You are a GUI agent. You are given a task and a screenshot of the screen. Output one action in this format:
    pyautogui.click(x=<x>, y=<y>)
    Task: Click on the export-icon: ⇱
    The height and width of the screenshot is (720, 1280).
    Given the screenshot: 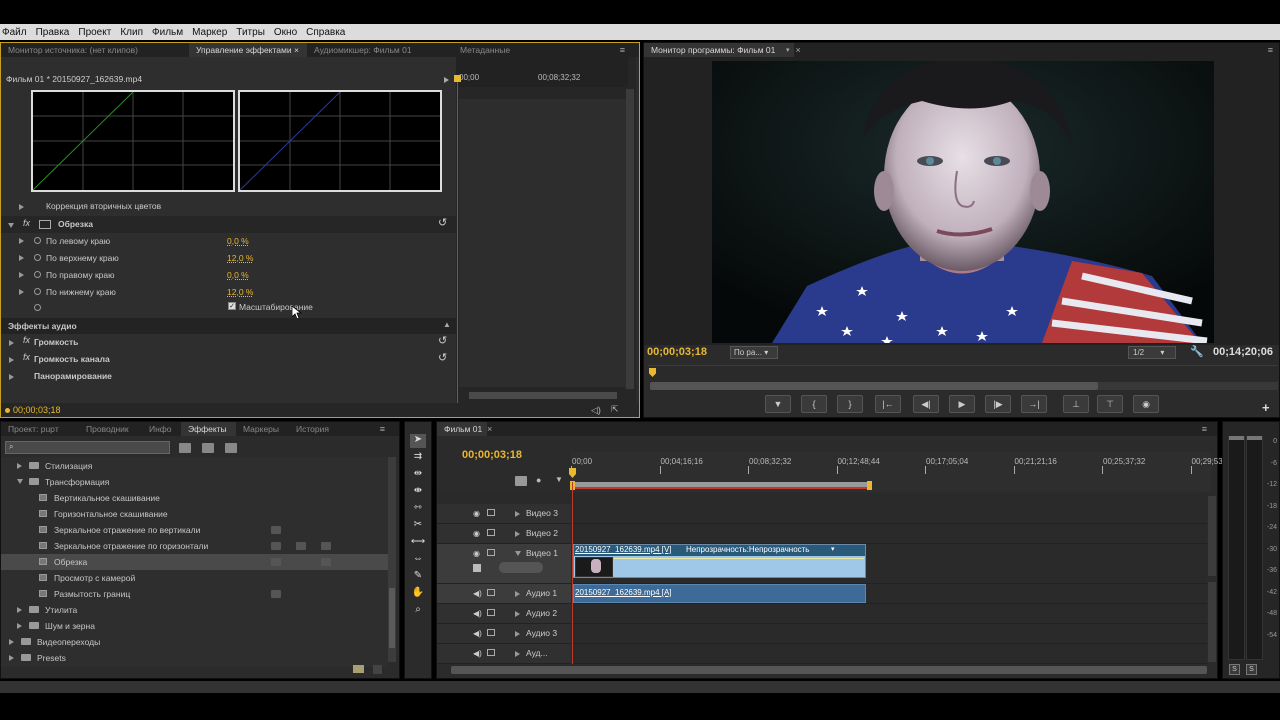 What is the action you would take?
    pyautogui.click(x=615, y=409)
    